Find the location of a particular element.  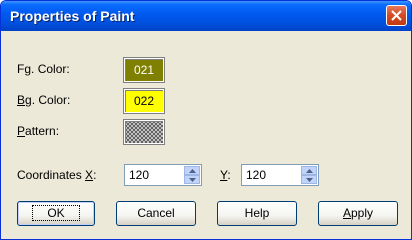

ok-button-label: OK is located at coordinates (56, 213).